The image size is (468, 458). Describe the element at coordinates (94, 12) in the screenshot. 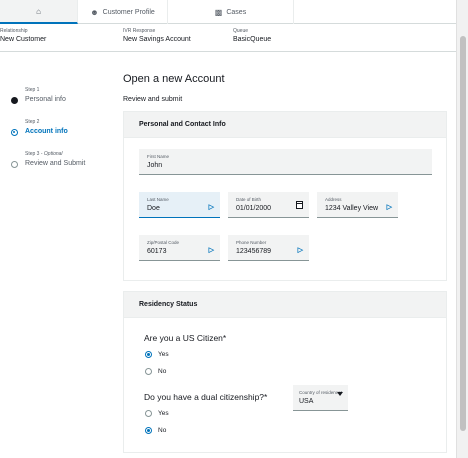

I see `profile-icon: ☻` at that location.